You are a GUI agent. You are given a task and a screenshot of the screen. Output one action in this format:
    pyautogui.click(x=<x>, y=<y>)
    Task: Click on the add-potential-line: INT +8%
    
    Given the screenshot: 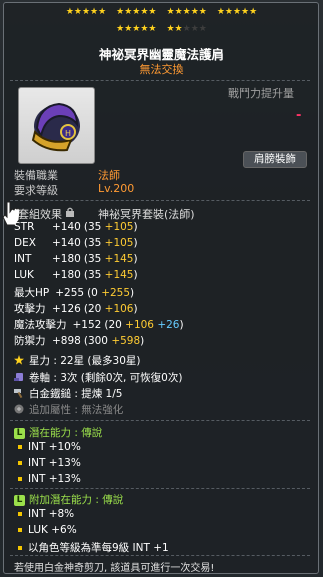 What is the action you would take?
    pyautogui.click(x=46, y=514)
    